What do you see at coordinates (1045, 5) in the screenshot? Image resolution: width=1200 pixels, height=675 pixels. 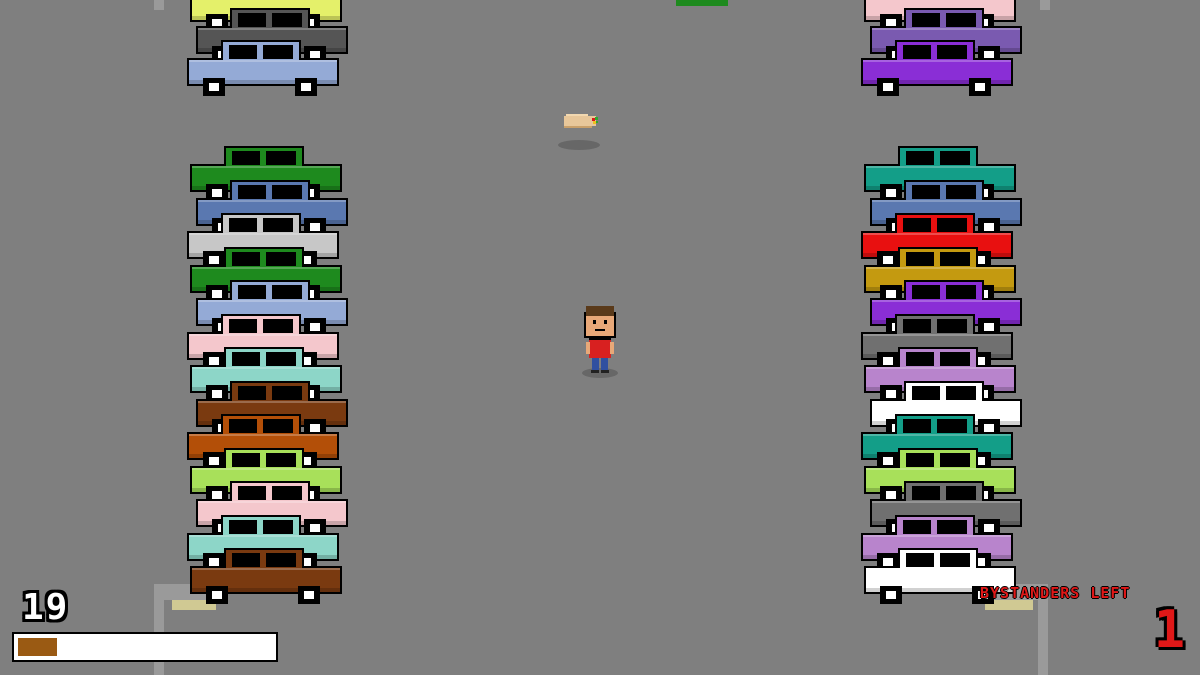 I see `lamp-pole-top-right` at bounding box center [1045, 5].